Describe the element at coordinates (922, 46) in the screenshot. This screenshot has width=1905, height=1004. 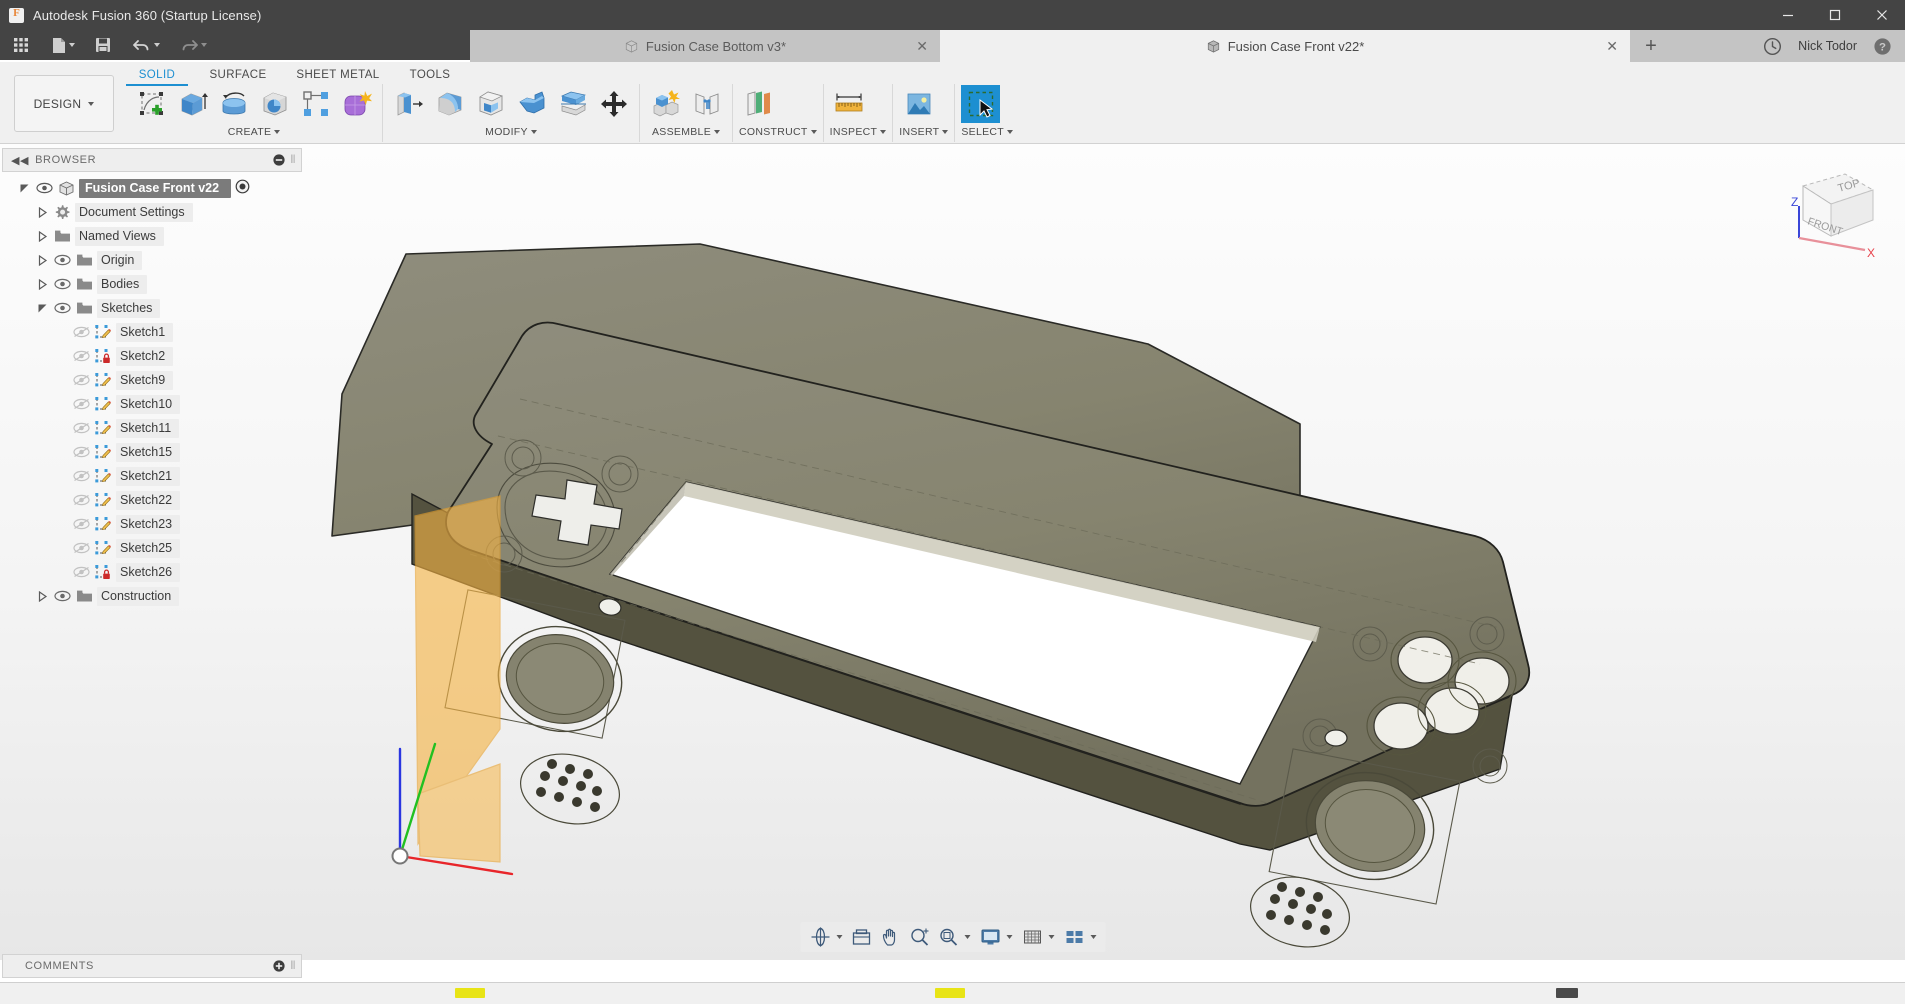
I see `document-tab-bottom-close-icon: ✕` at that location.